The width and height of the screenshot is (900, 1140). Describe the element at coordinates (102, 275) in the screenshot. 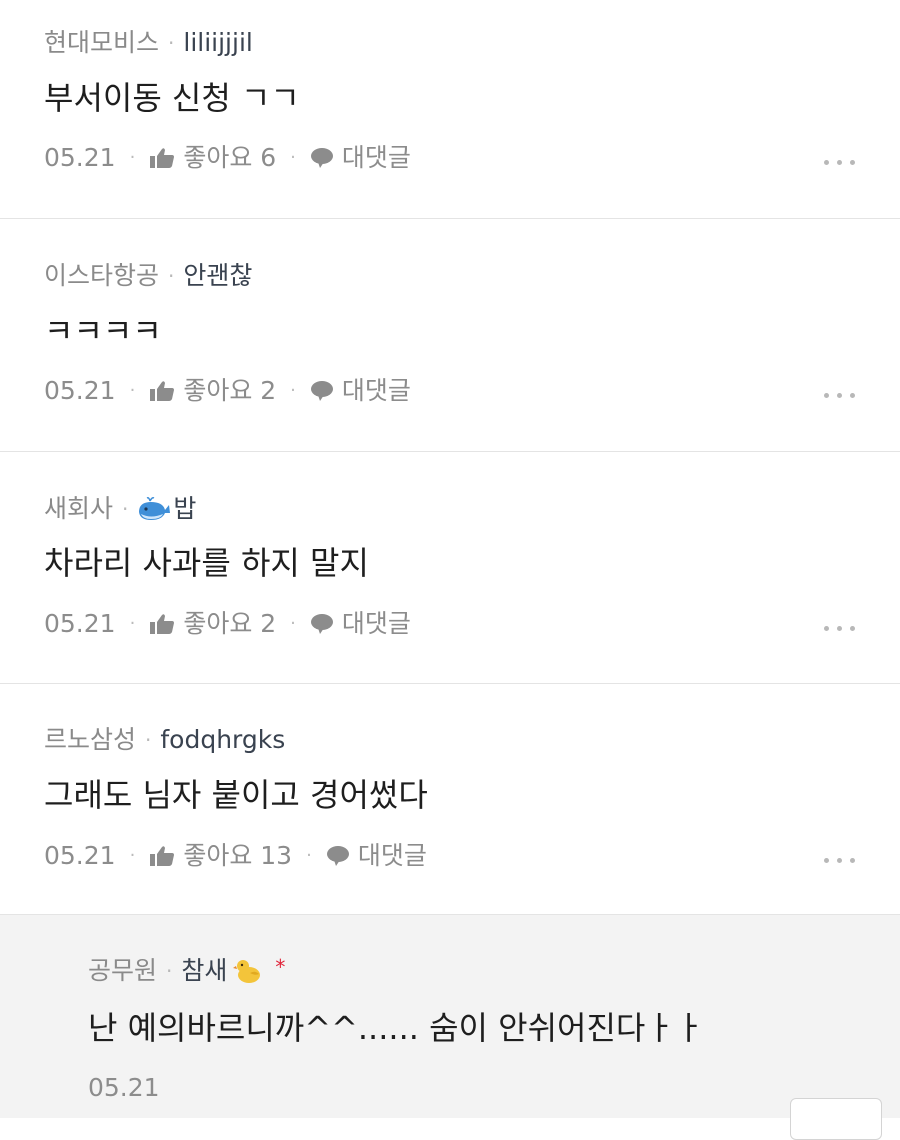

I see `company-name: 이스타항공` at that location.